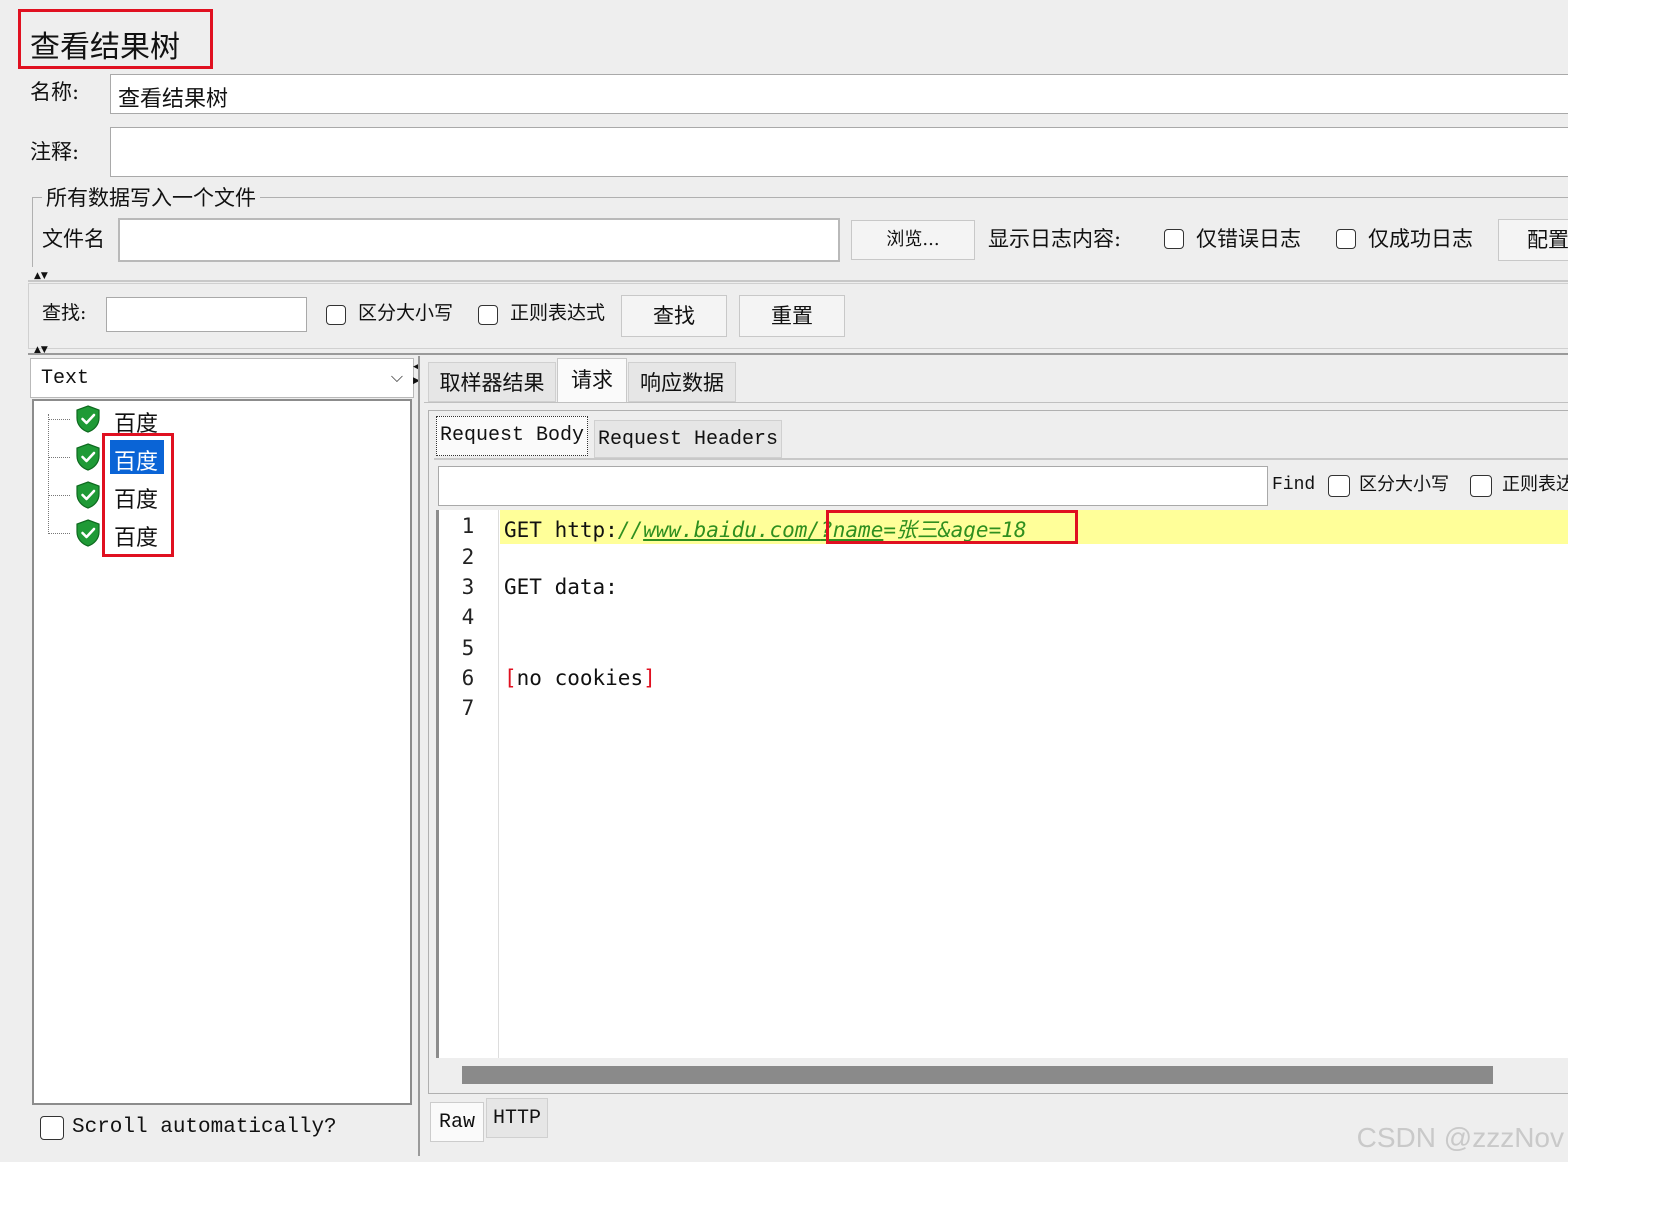 The height and width of the screenshot is (1225, 1653). I want to click on tab-sampler-result: 取样器结果, so click(492, 382).